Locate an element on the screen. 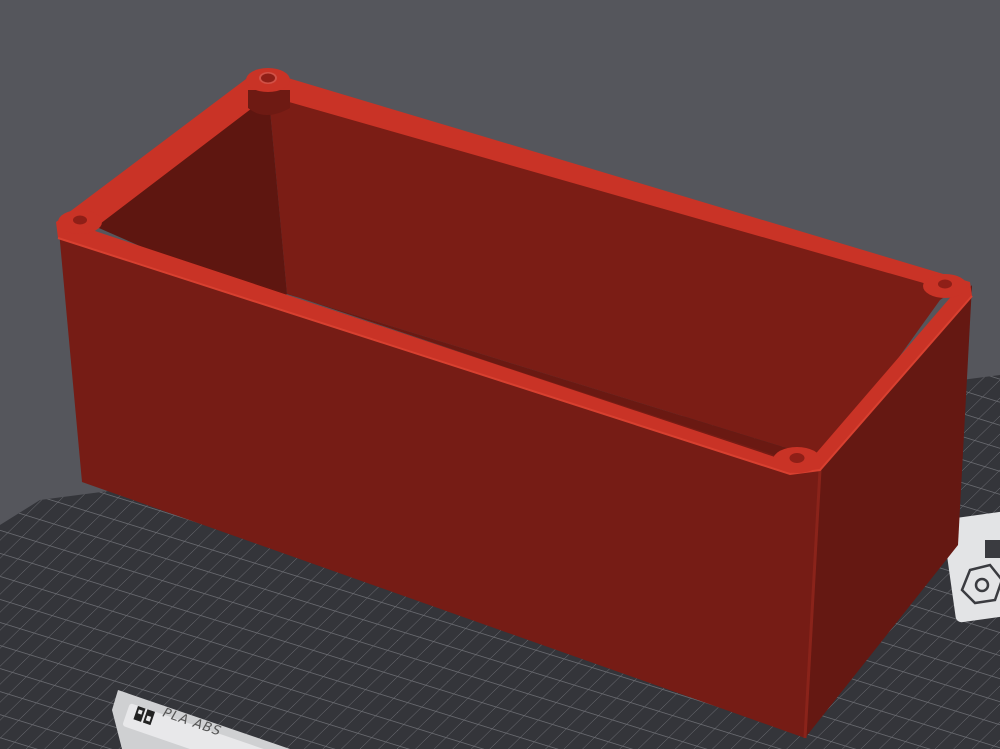 The width and height of the screenshot is (1000, 749). mounting-hole-back-right is located at coordinates (945, 286).